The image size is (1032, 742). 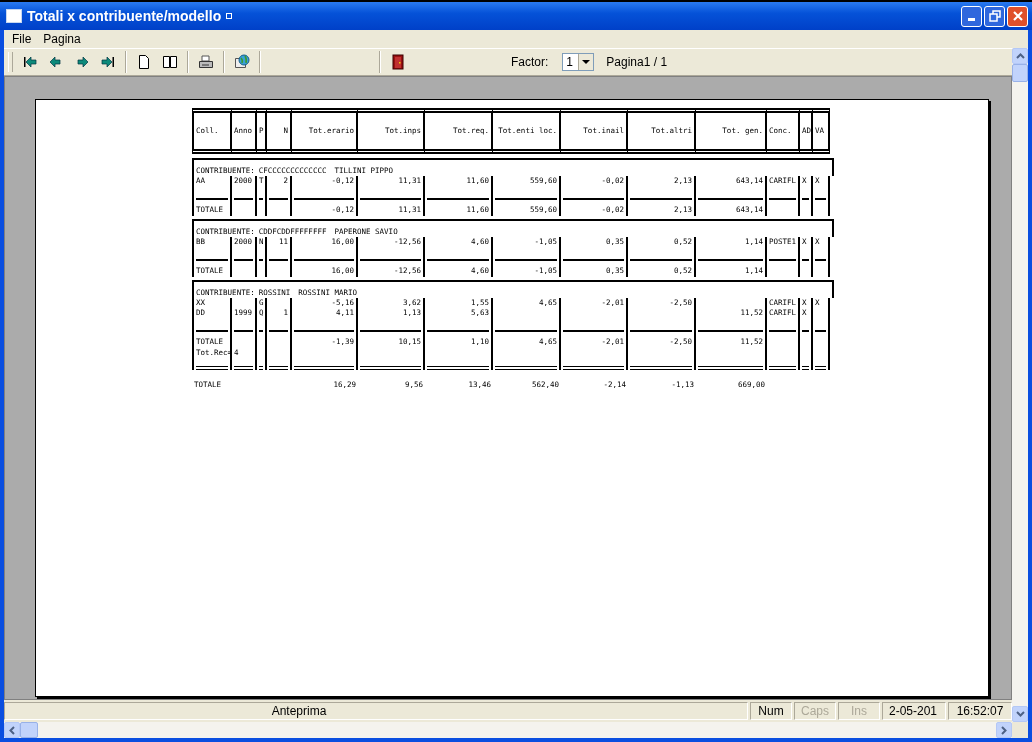 I want to click on globe-icon, so click(x=242, y=62).